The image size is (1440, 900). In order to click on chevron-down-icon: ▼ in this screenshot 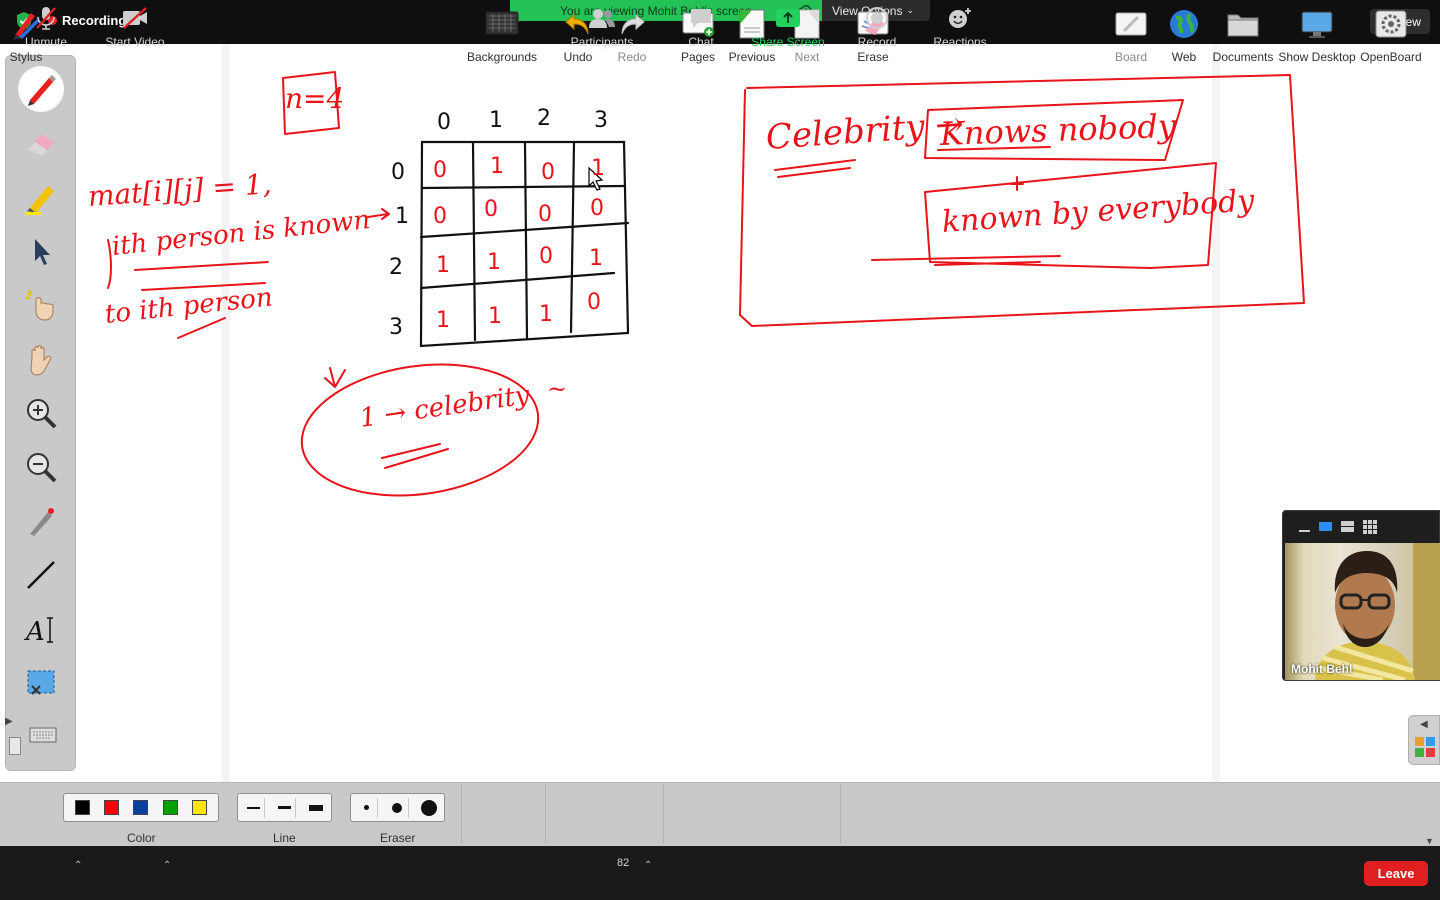, I will do `click(1429, 841)`.